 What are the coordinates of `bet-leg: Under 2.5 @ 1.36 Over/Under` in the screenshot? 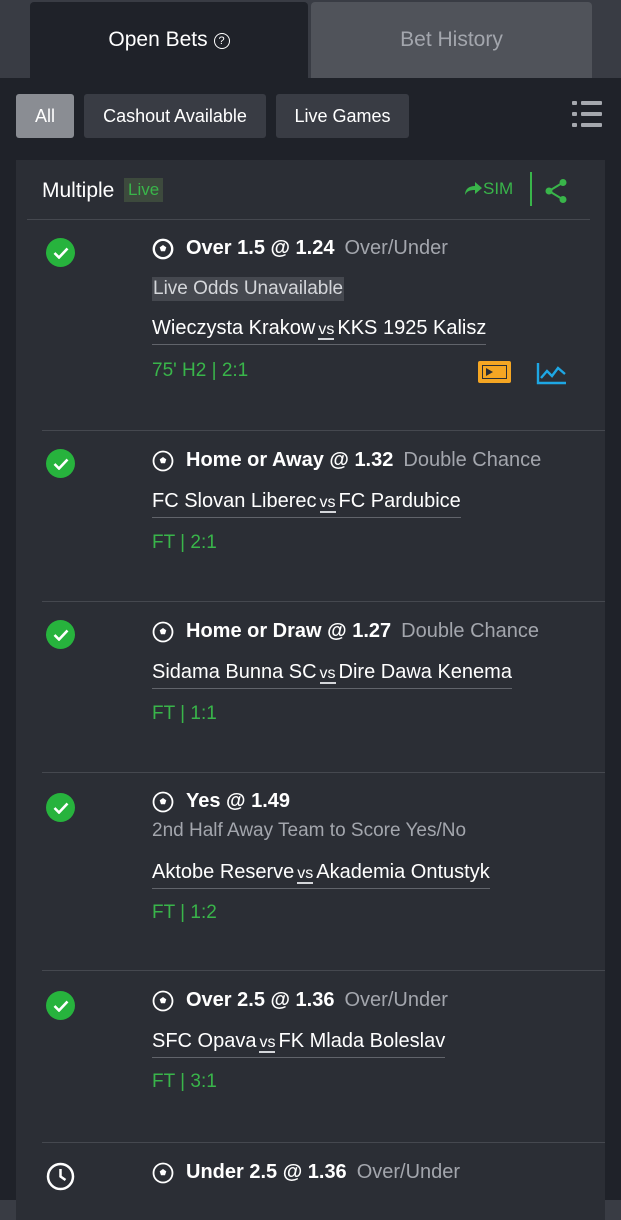 It's located at (310, 1181).